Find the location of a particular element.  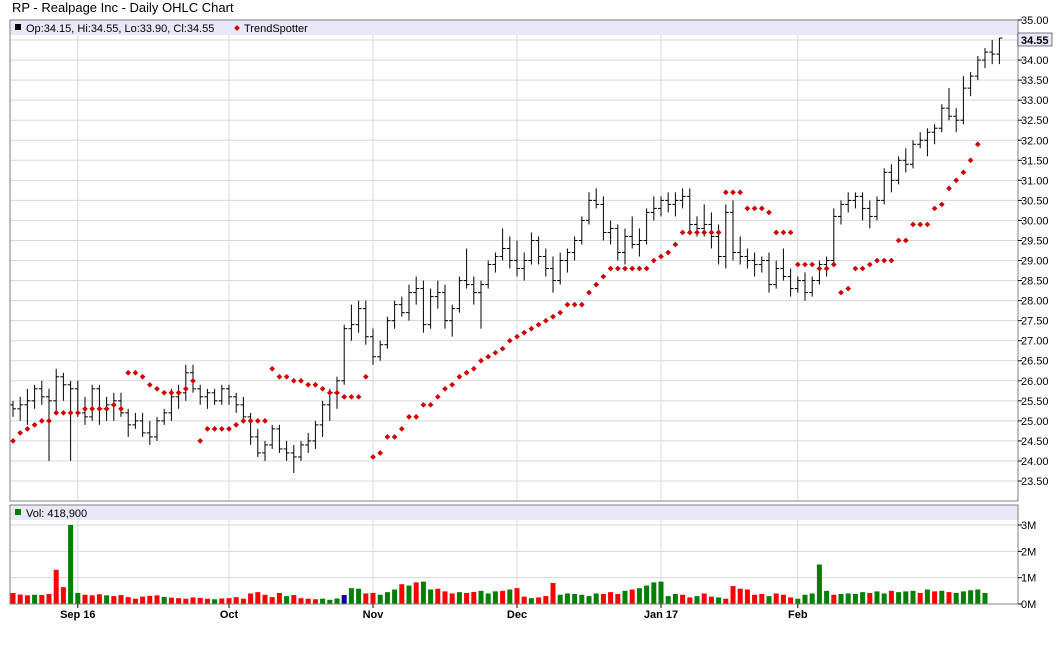

price-tick-label: 25.00 is located at coordinates (1035, 422).